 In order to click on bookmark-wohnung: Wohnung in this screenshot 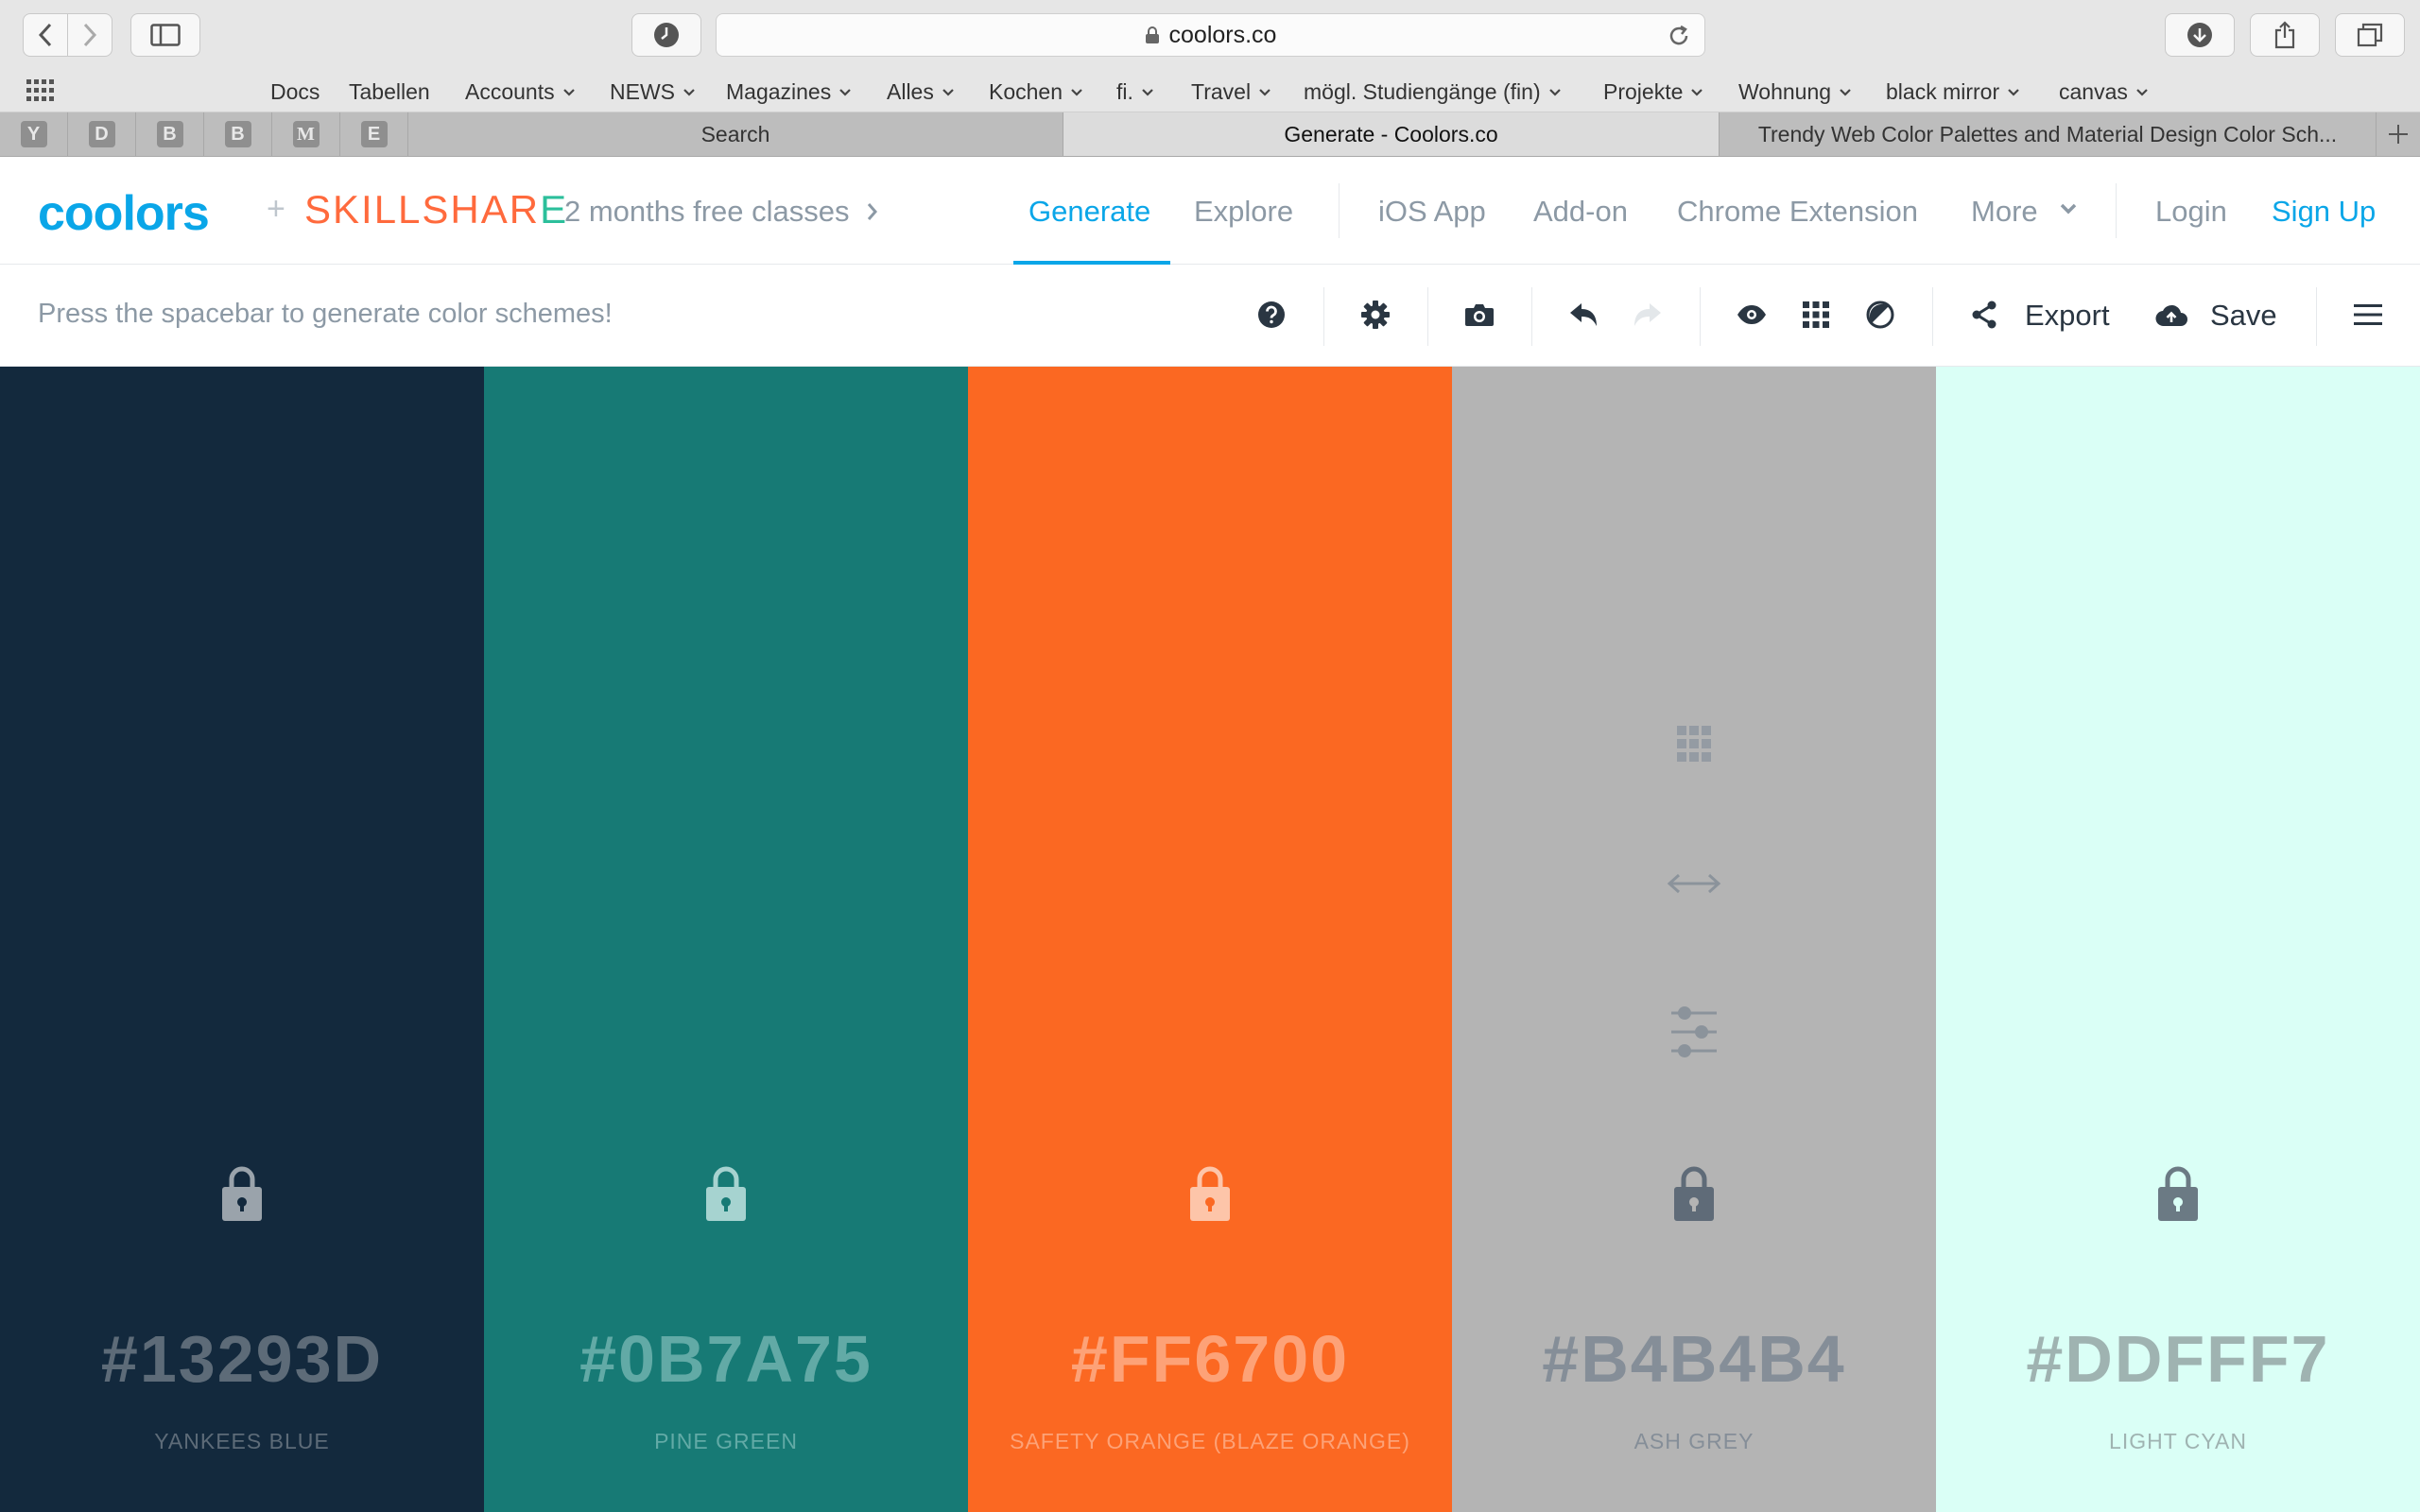, I will do `click(1795, 92)`.